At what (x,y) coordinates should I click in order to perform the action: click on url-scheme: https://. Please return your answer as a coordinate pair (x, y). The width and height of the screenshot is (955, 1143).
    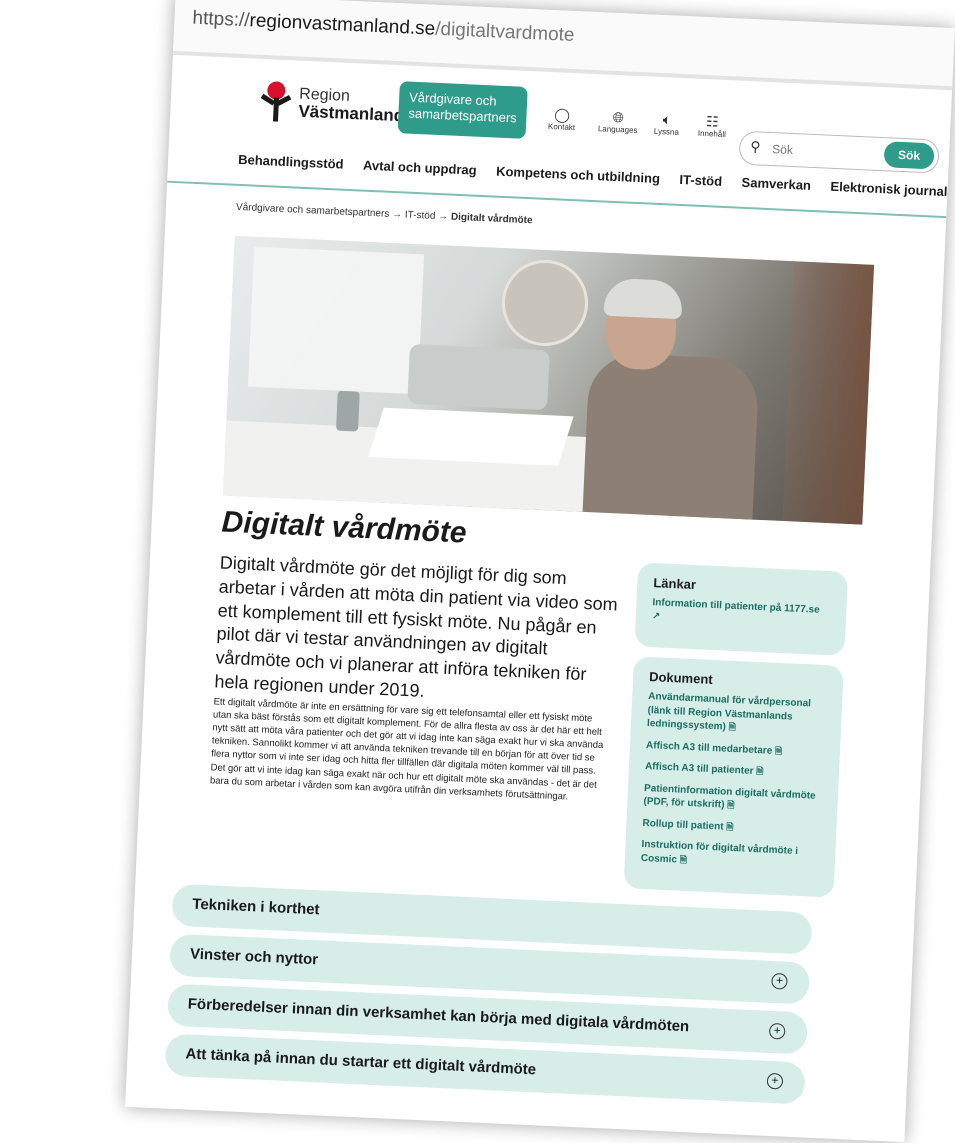
    Looking at the image, I should click on (221, 19).